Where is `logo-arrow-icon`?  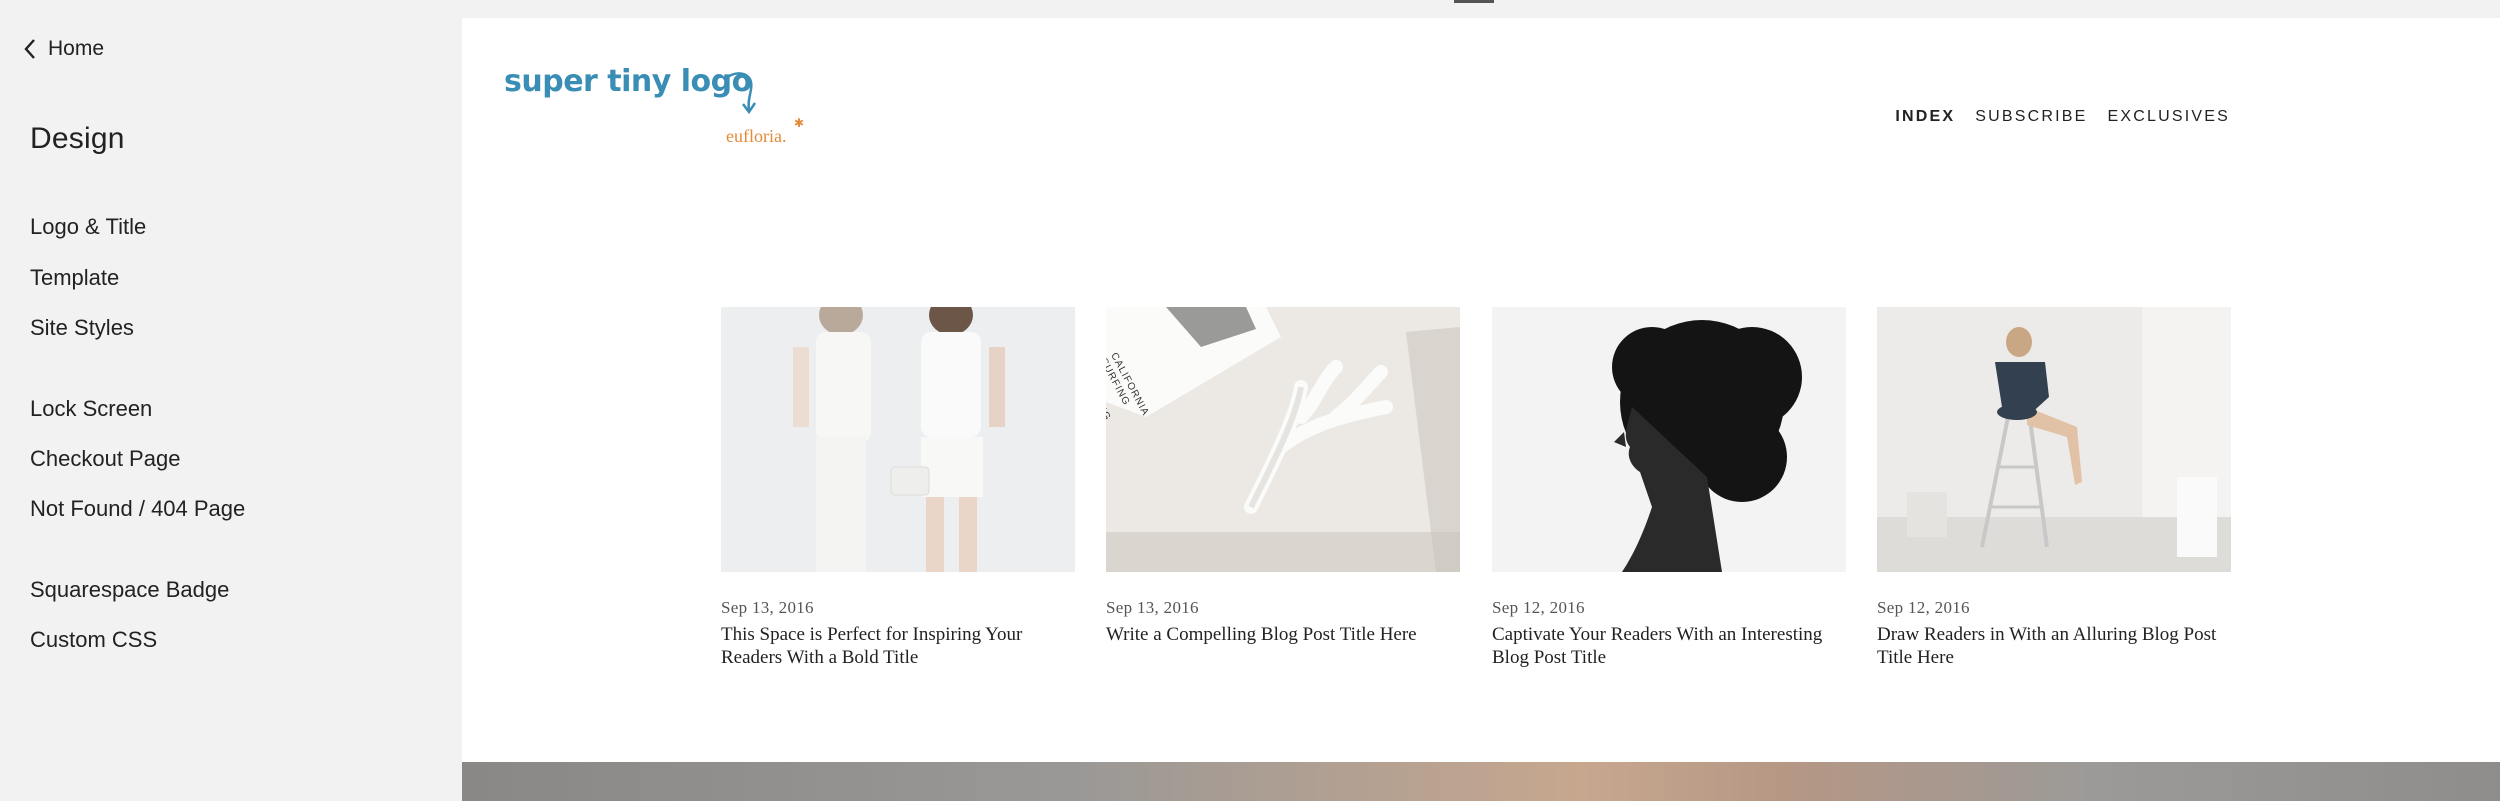 logo-arrow-icon is located at coordinates (740, 93).